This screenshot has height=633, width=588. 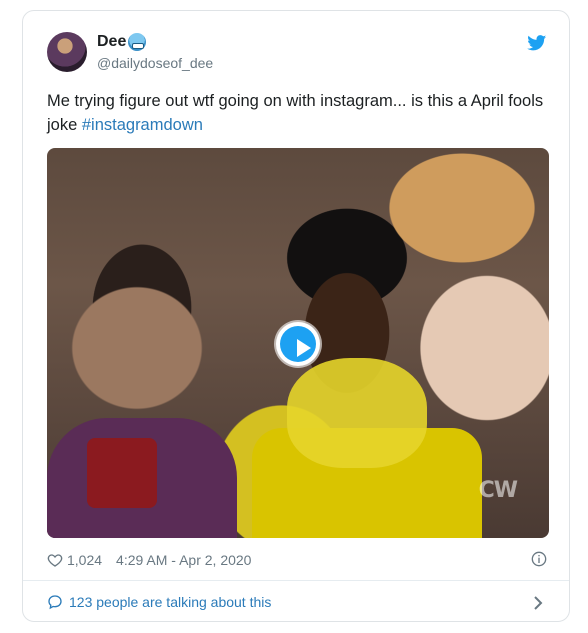 I want to click on speech-bubble-icon, so click(x=55, y=602).